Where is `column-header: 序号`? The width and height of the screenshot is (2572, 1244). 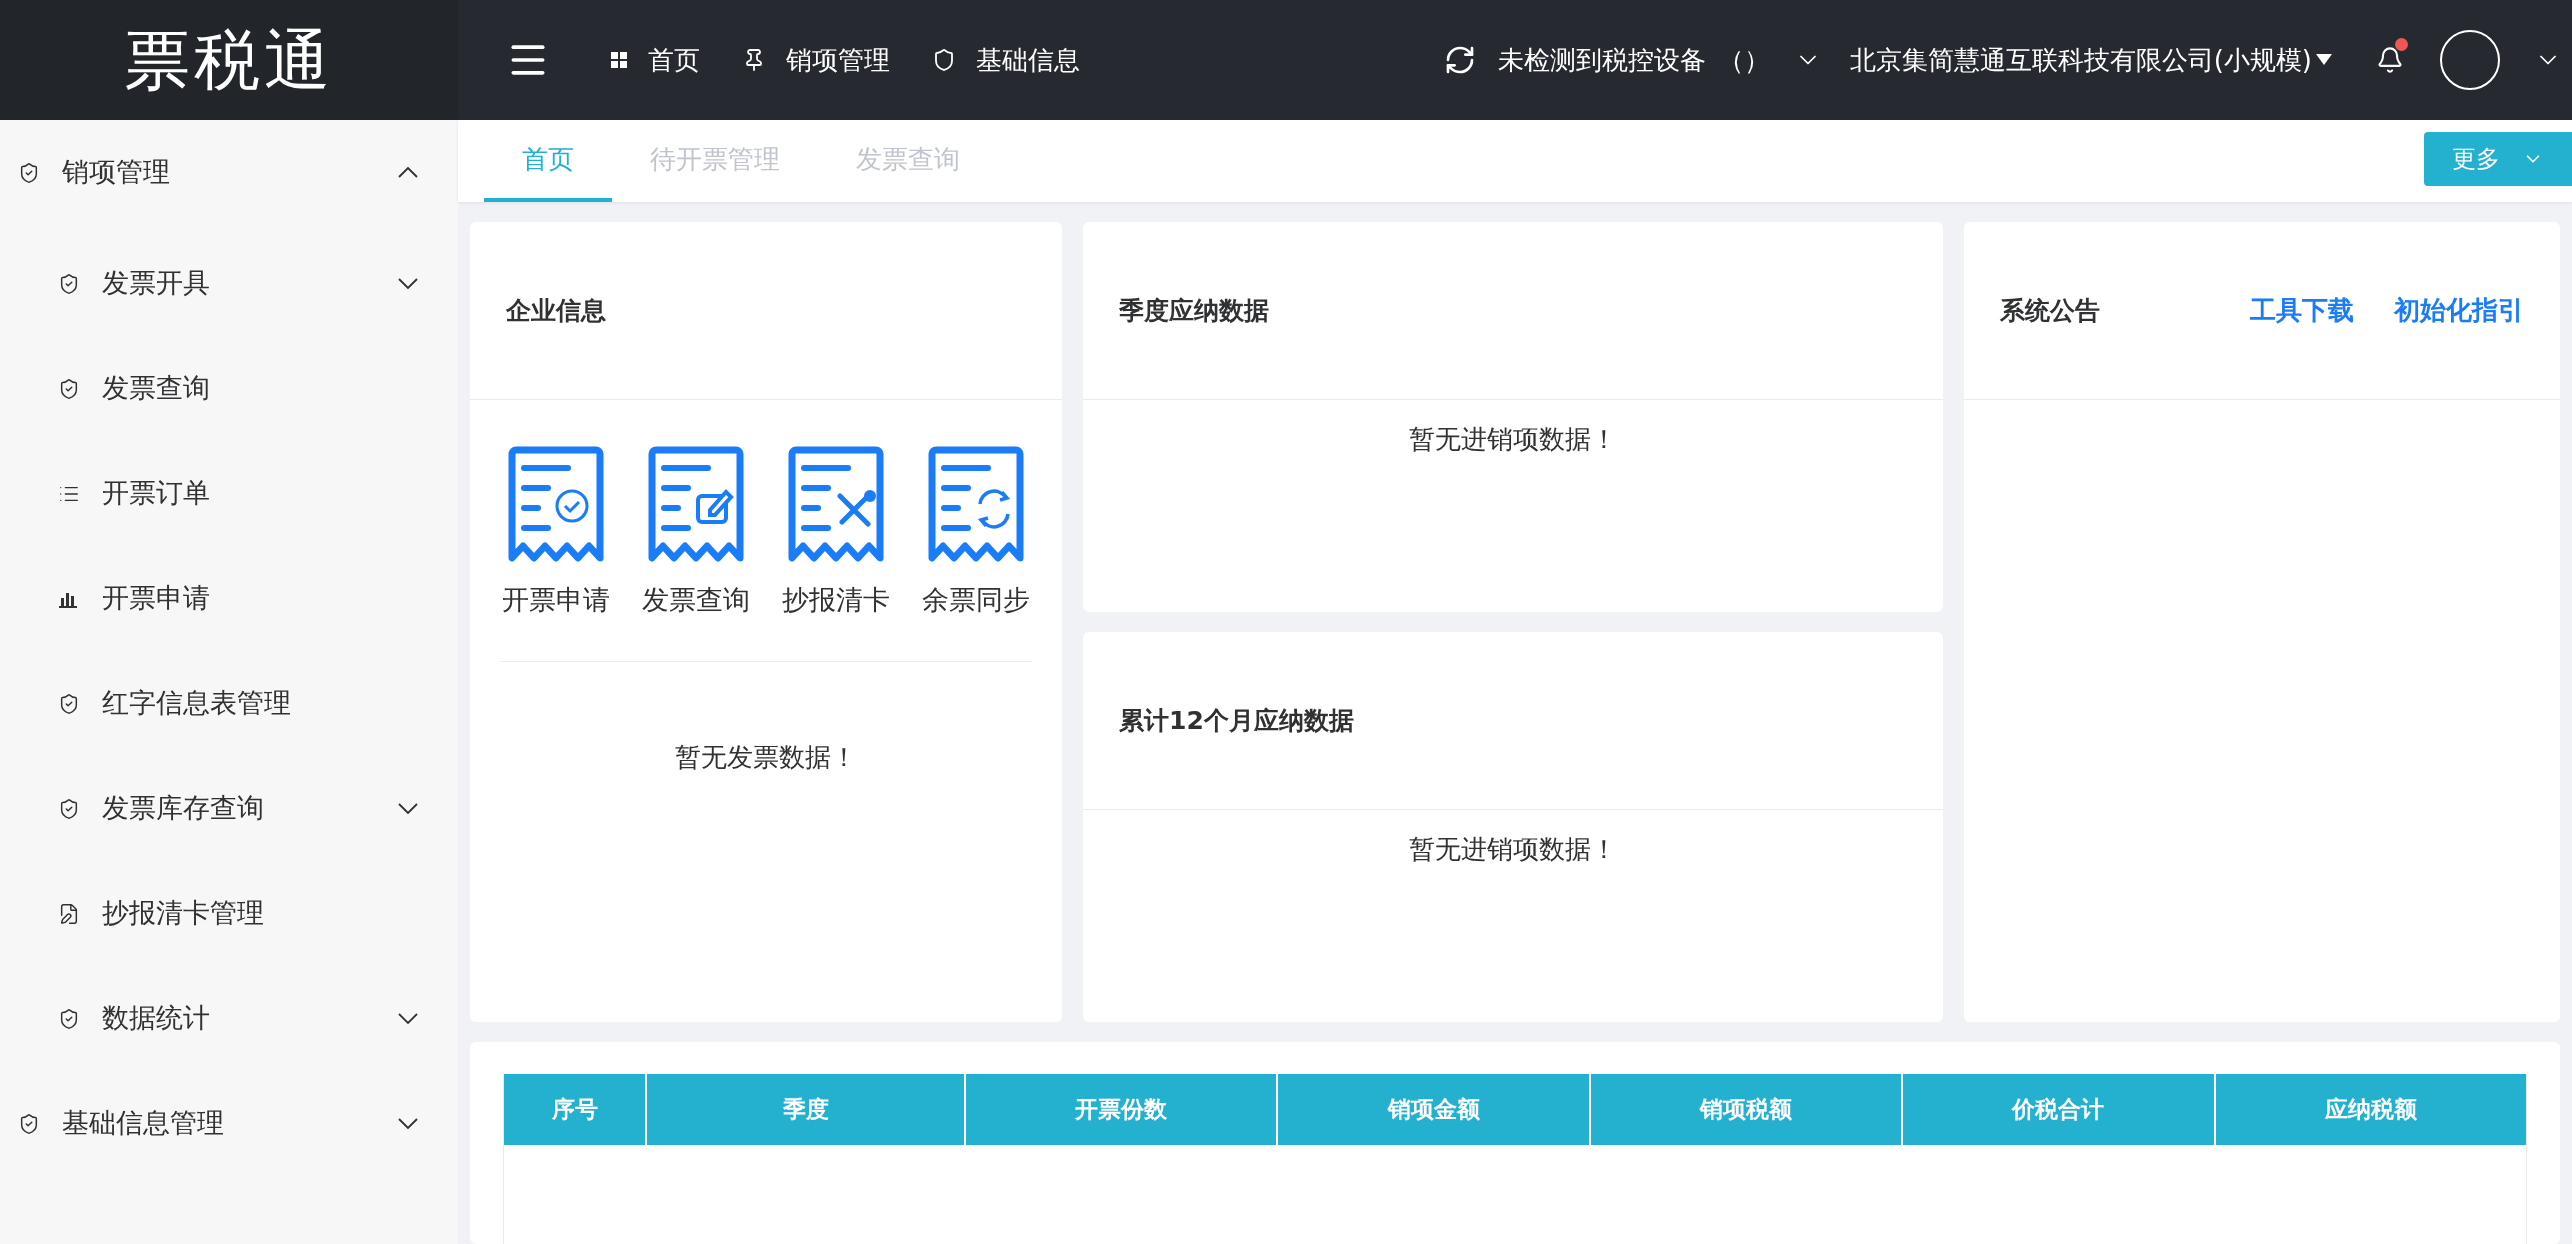 column-header: 序号 is located at coordinates (574, 1110).